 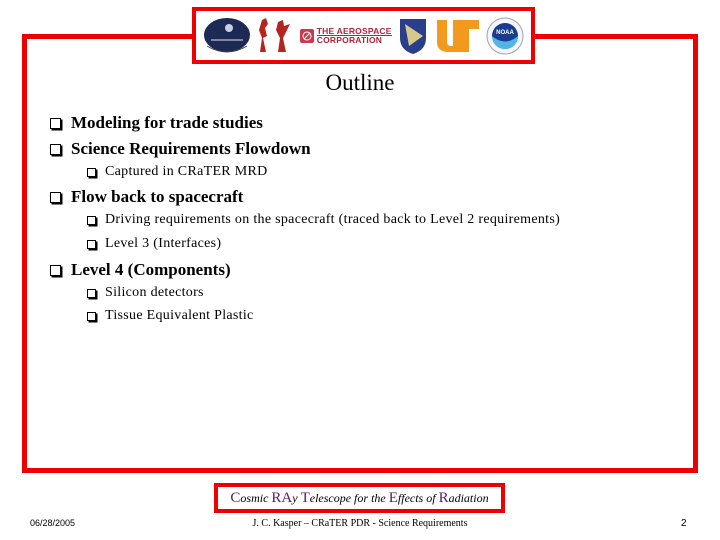 I want to click on csaa-logo, so click(x=227, y=36).